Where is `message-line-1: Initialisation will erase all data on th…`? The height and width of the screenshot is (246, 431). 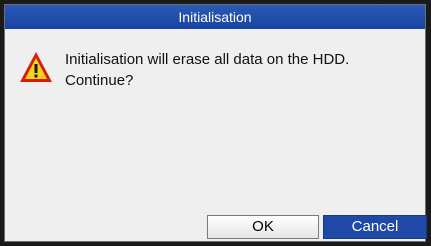
message-line-1: Initialisation will erase all data on th… is located at coordinates (207, 59).